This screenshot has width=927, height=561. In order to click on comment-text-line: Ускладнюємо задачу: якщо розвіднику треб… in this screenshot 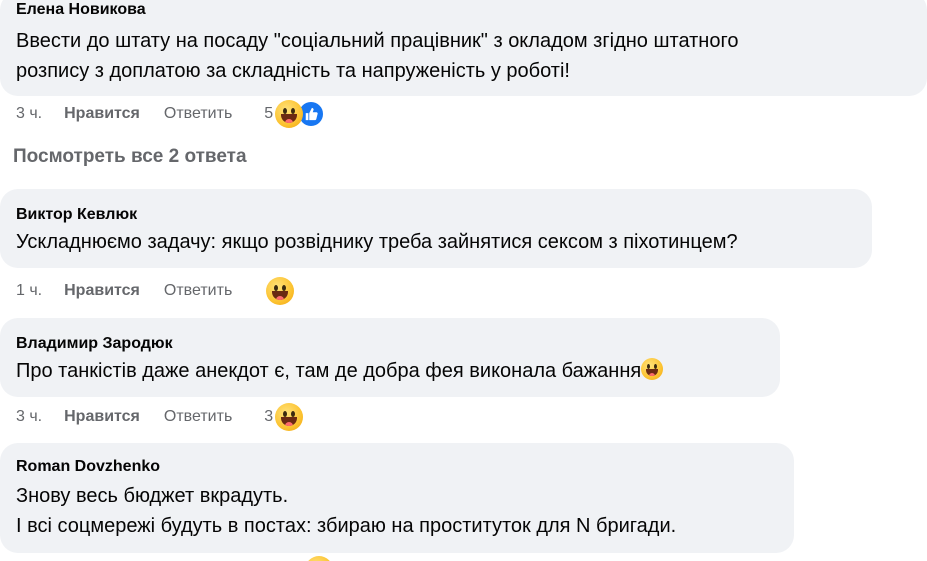, I will do `click(377, 242)`.